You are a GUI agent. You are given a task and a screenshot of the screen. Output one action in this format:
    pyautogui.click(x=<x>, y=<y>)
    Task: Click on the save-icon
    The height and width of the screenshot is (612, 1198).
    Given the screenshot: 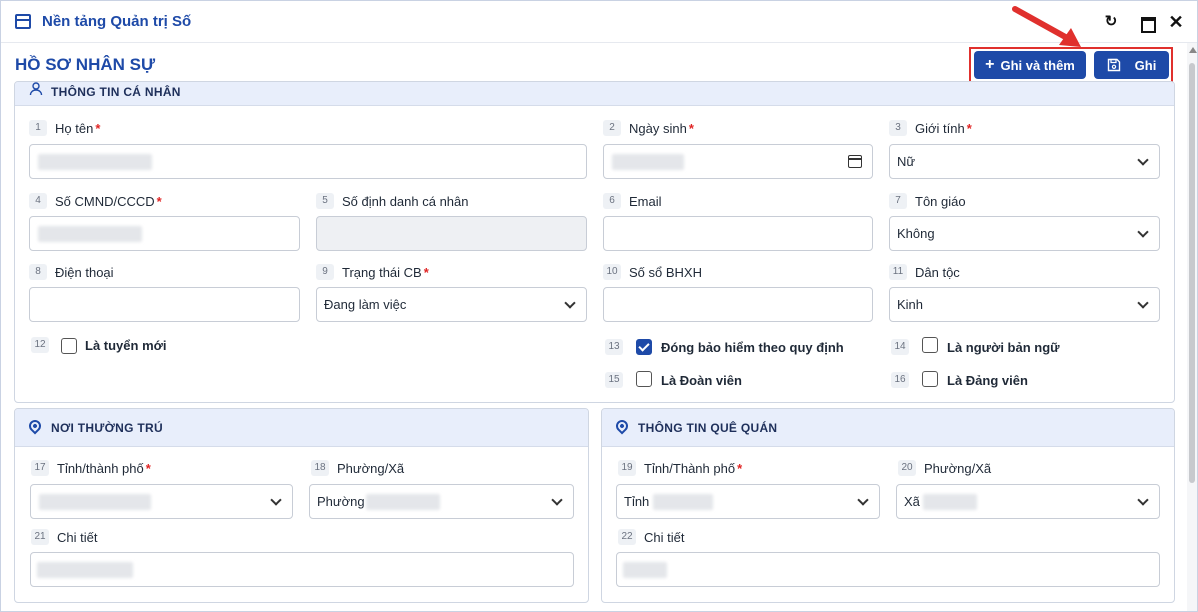 What is the action you would take?
    pyautogui.click(x=1113, y=65)
    